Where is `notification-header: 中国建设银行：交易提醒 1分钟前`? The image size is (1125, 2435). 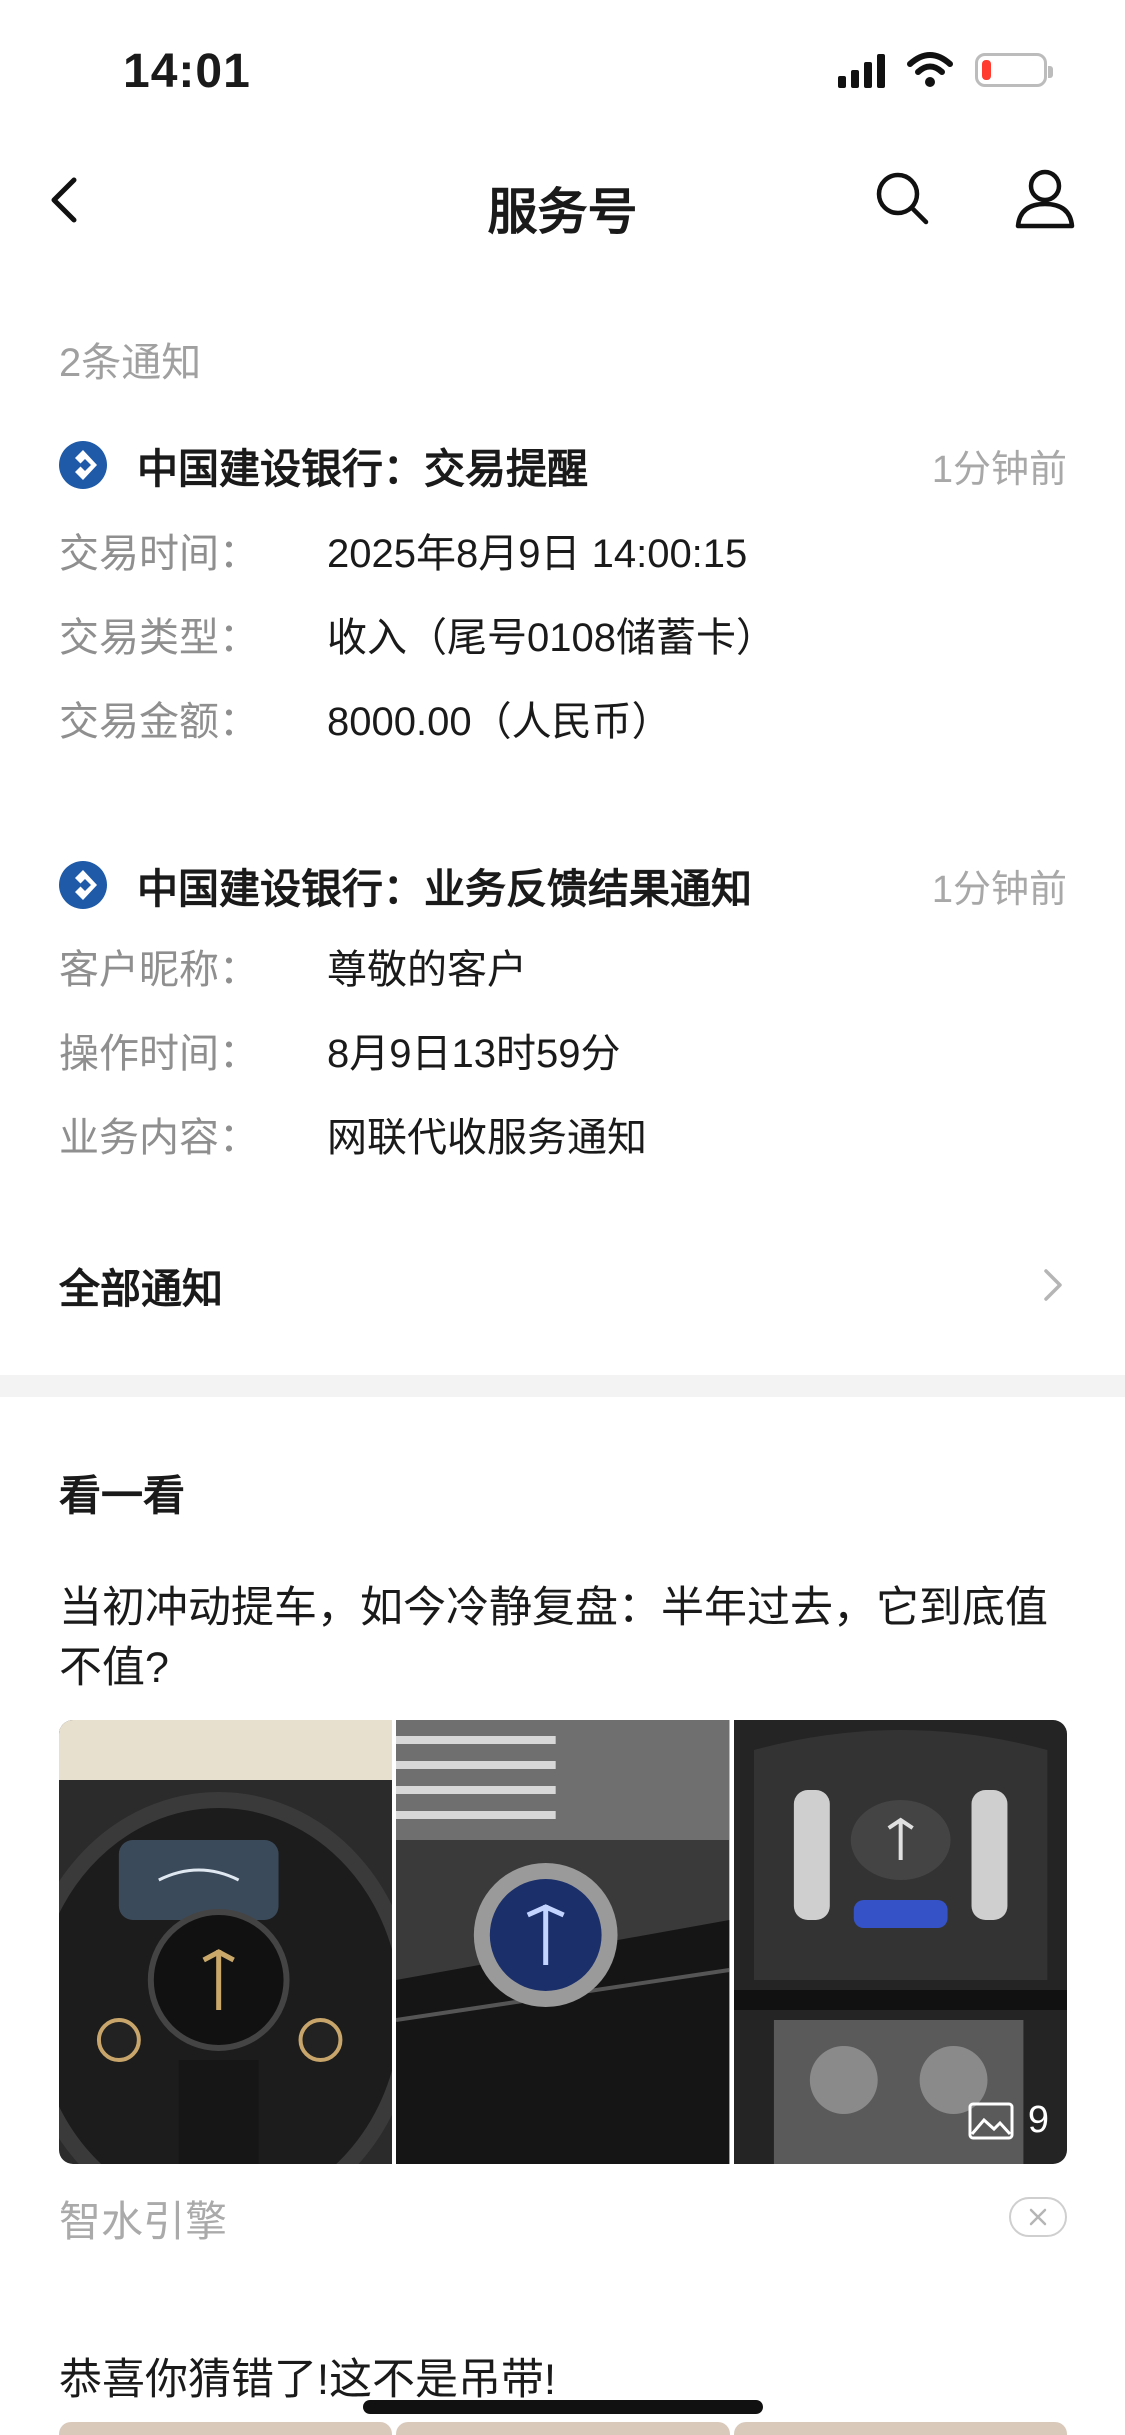
notification-header: 中国建设银行：交易提醒 1分钟前 is located at coordinates (563, 465).